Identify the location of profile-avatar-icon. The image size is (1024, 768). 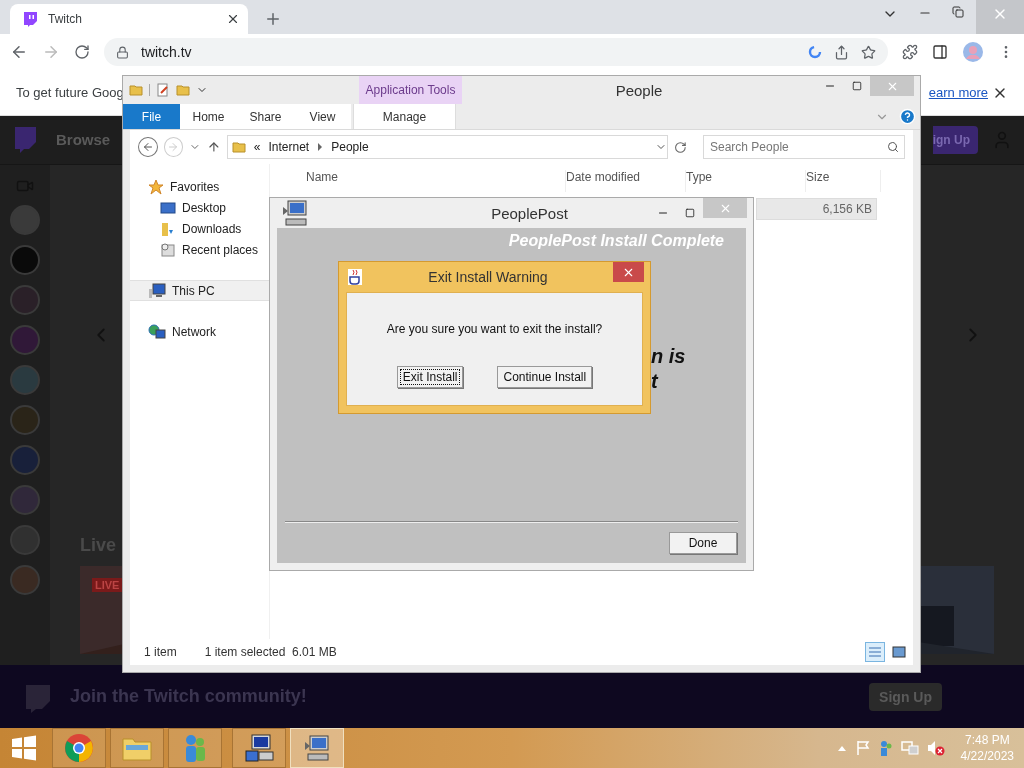
(973, 52).